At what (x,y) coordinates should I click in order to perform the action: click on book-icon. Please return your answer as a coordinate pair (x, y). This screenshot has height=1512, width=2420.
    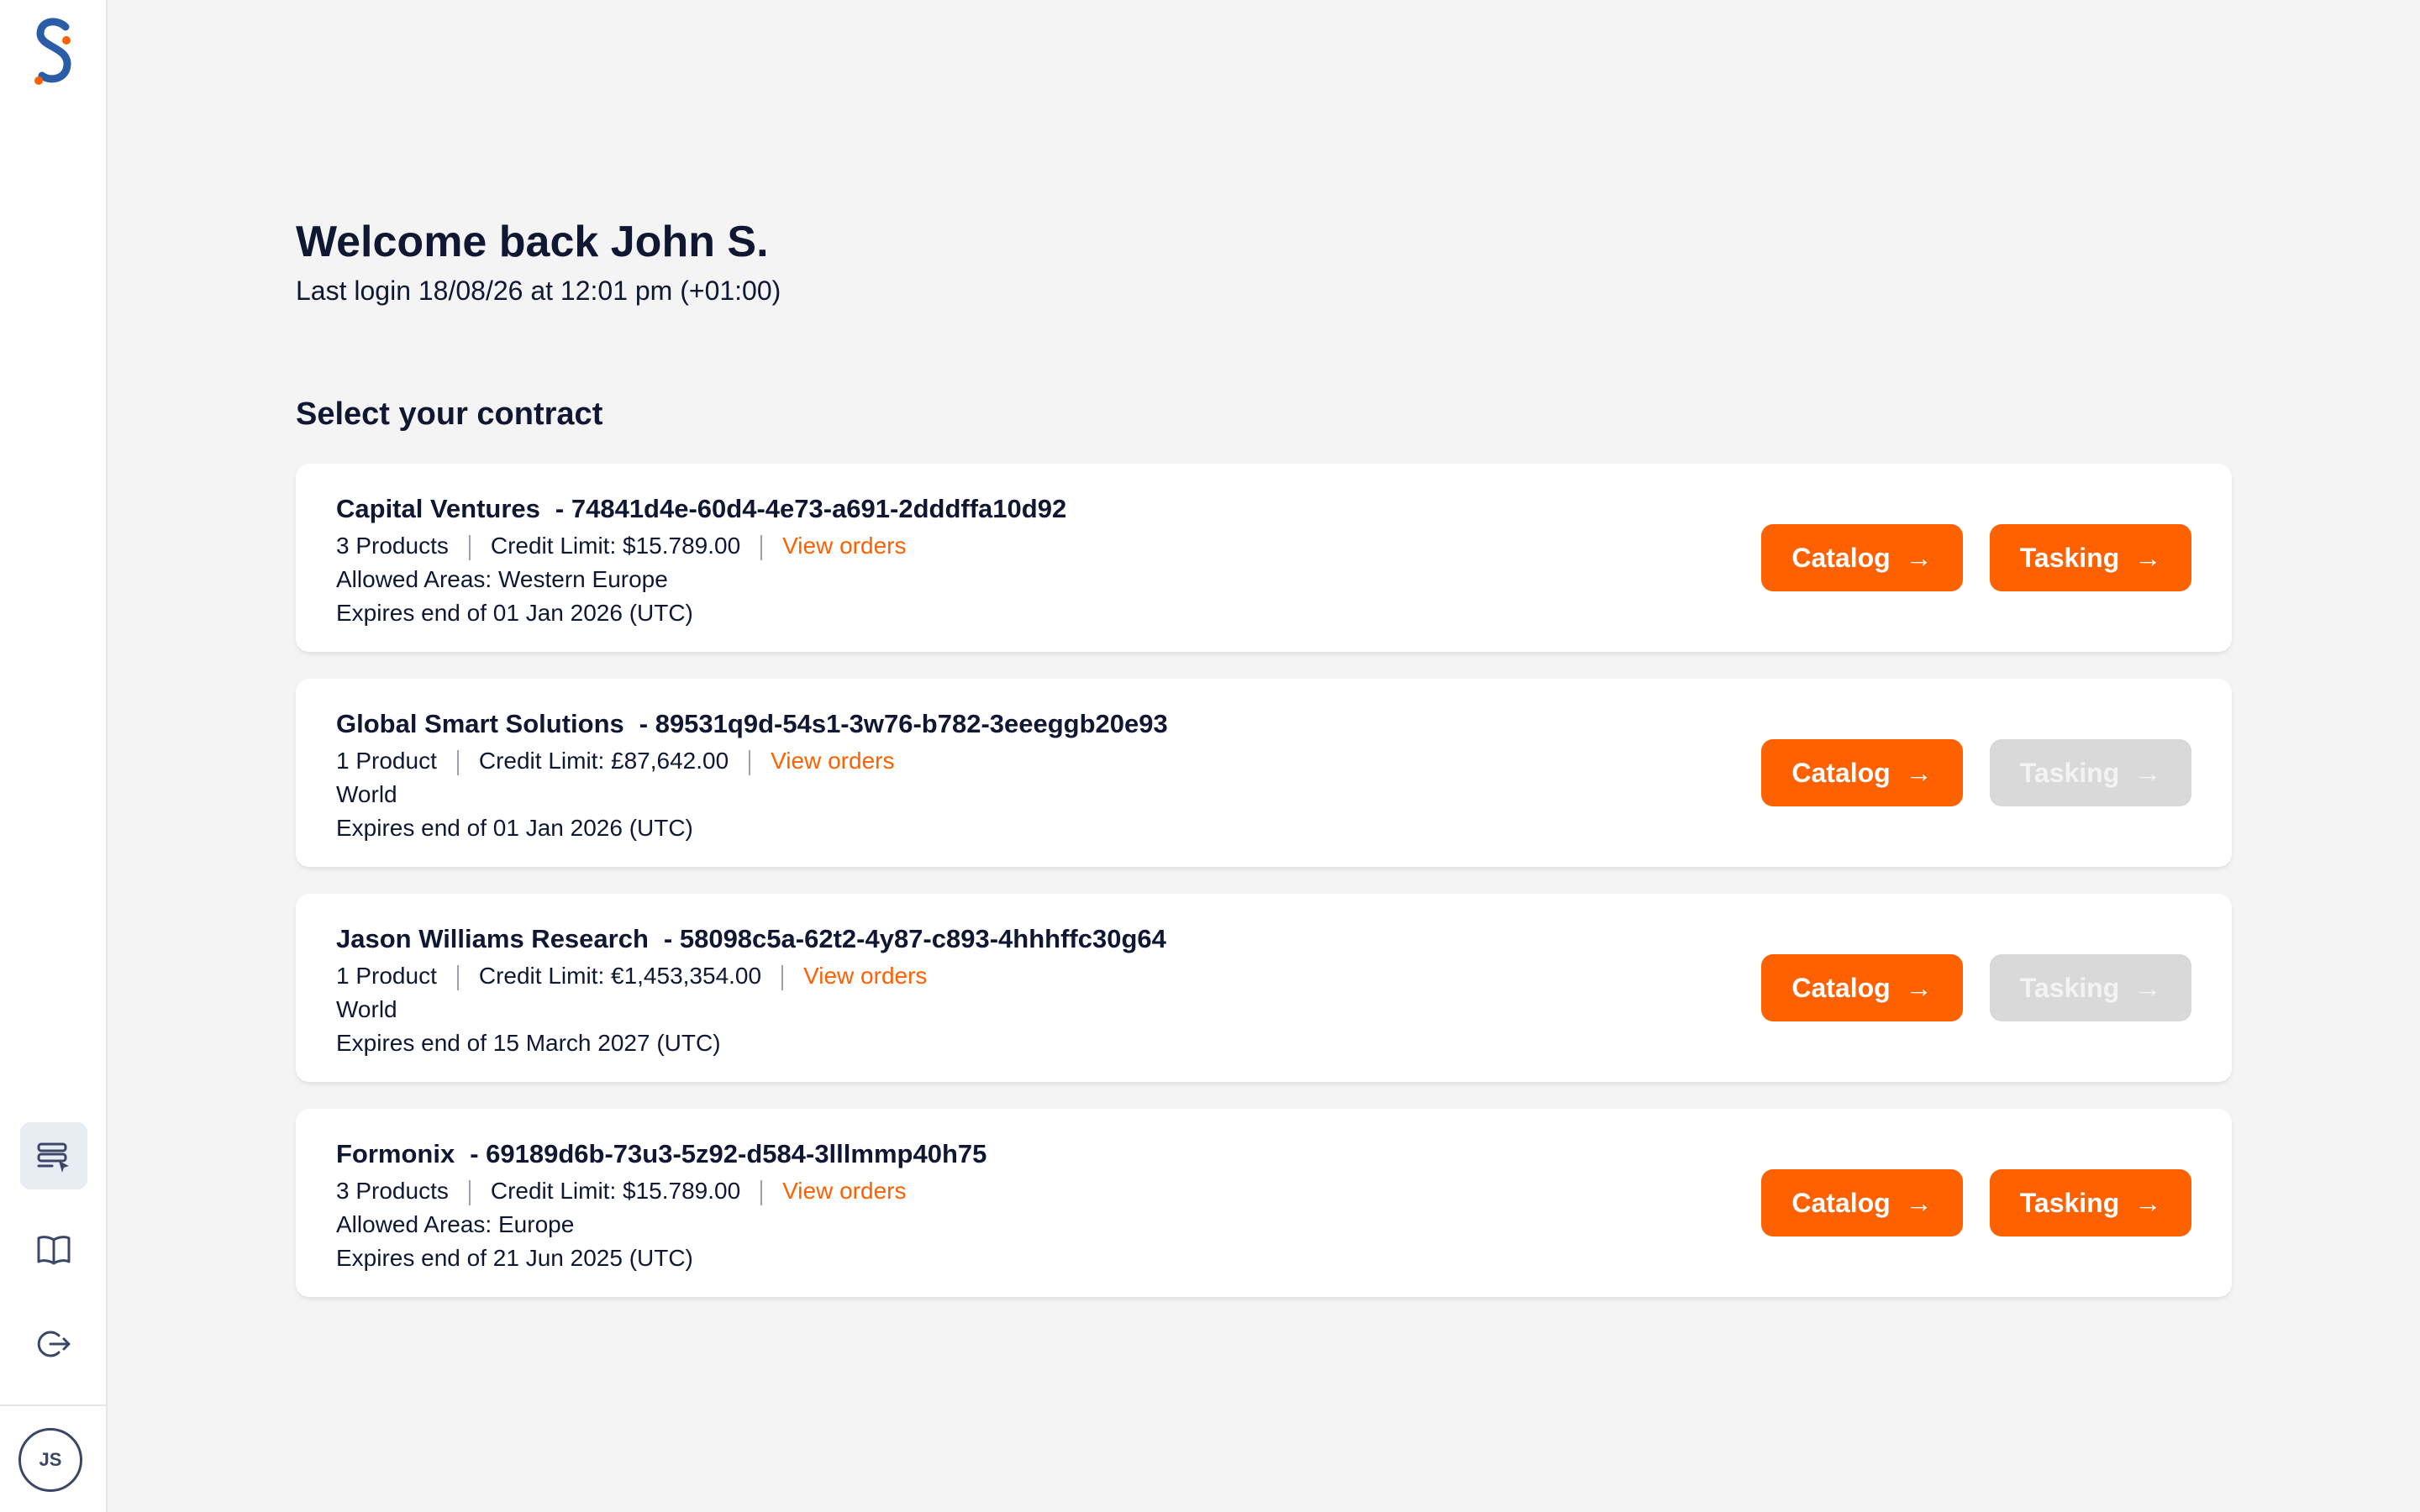
    Looking at the image, I should click on (54, 1250).